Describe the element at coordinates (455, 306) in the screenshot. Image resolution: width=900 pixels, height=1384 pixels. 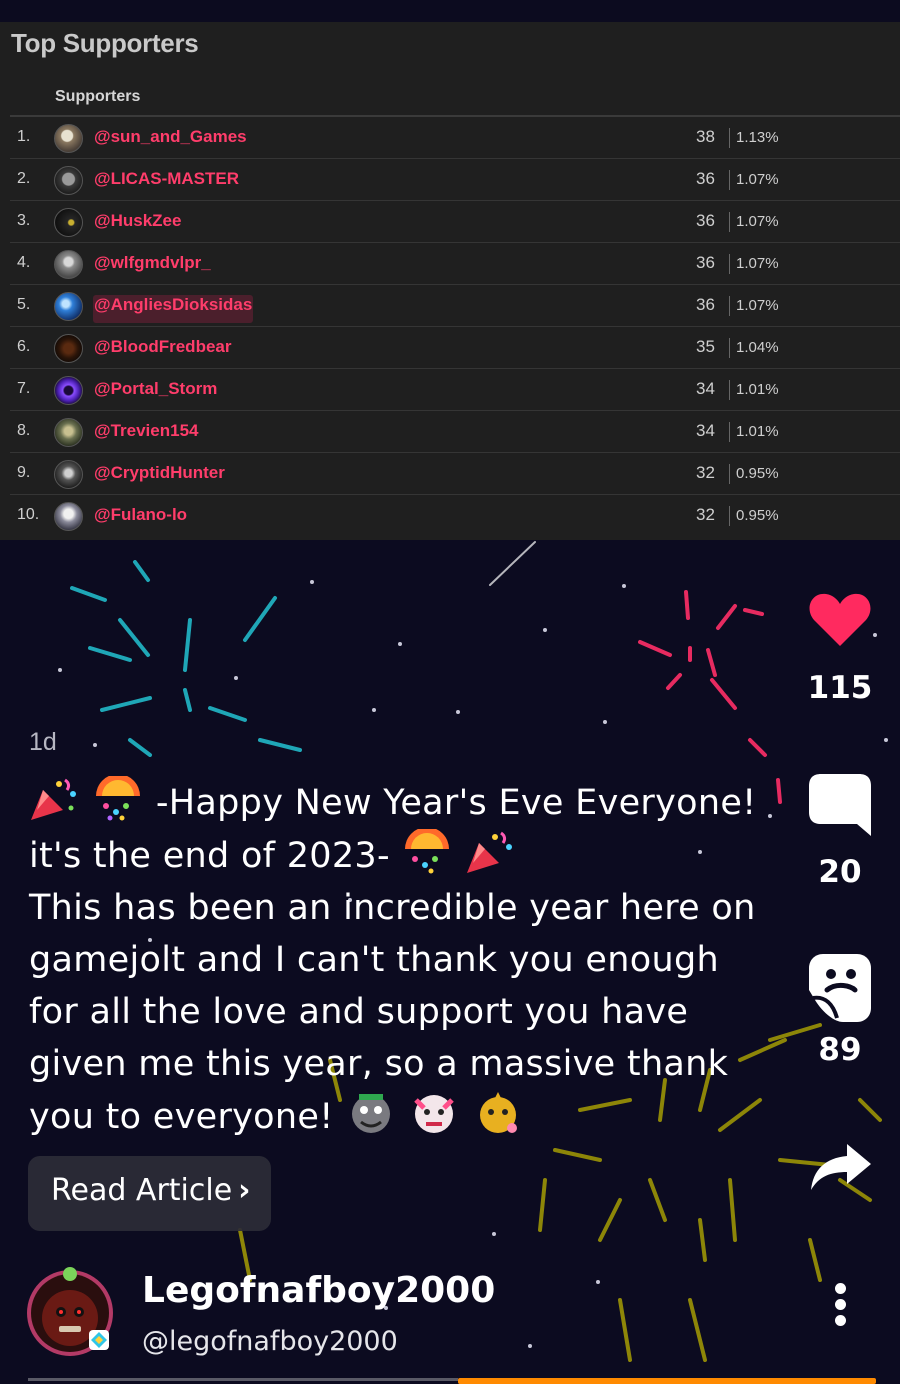
I see `supporter-row: 5. @AngliesDioksidas 36 1.07%` at that location.